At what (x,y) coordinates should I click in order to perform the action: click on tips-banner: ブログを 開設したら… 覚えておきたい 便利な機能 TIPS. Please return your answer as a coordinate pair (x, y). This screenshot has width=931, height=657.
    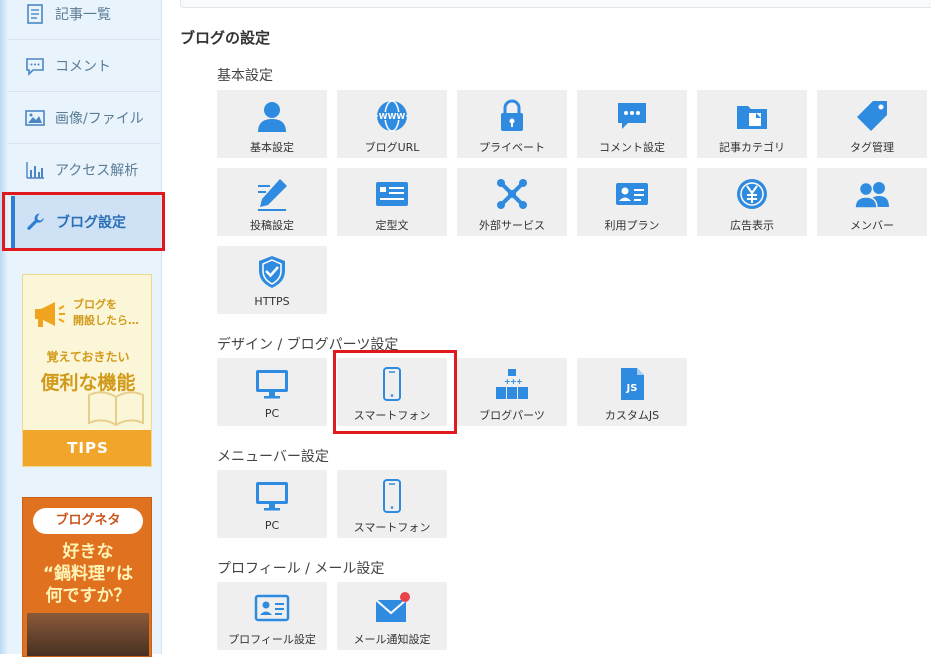
    Looking at the image, I should click on (87, 370).